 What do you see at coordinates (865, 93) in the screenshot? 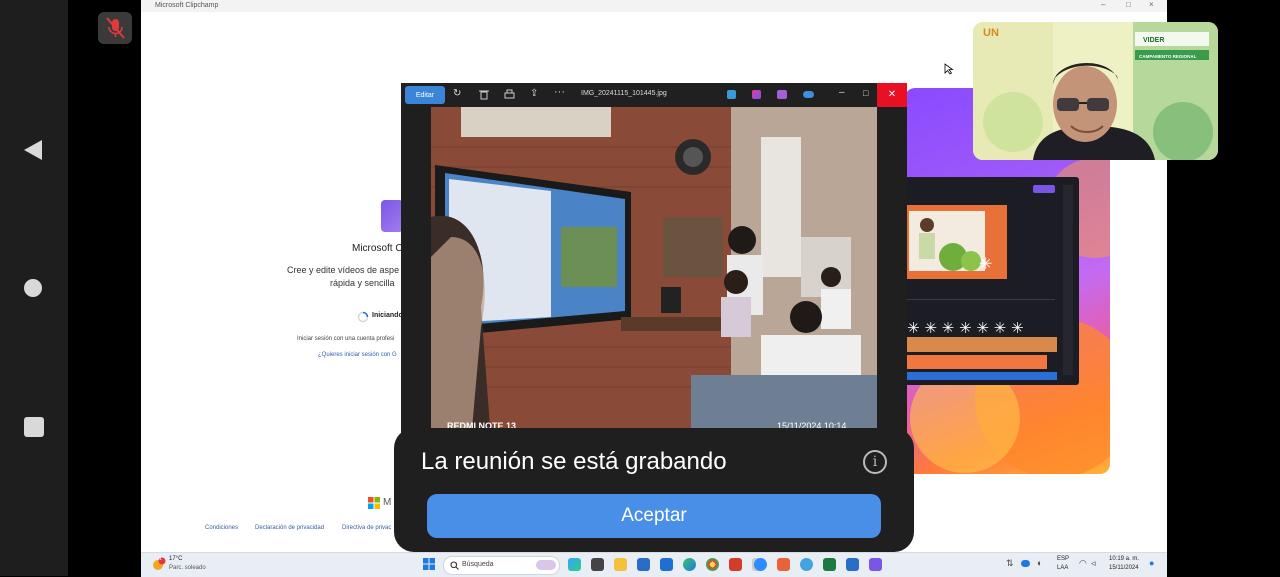
I see `photo-maximize-icon: □` at bounding box center [865, 93].